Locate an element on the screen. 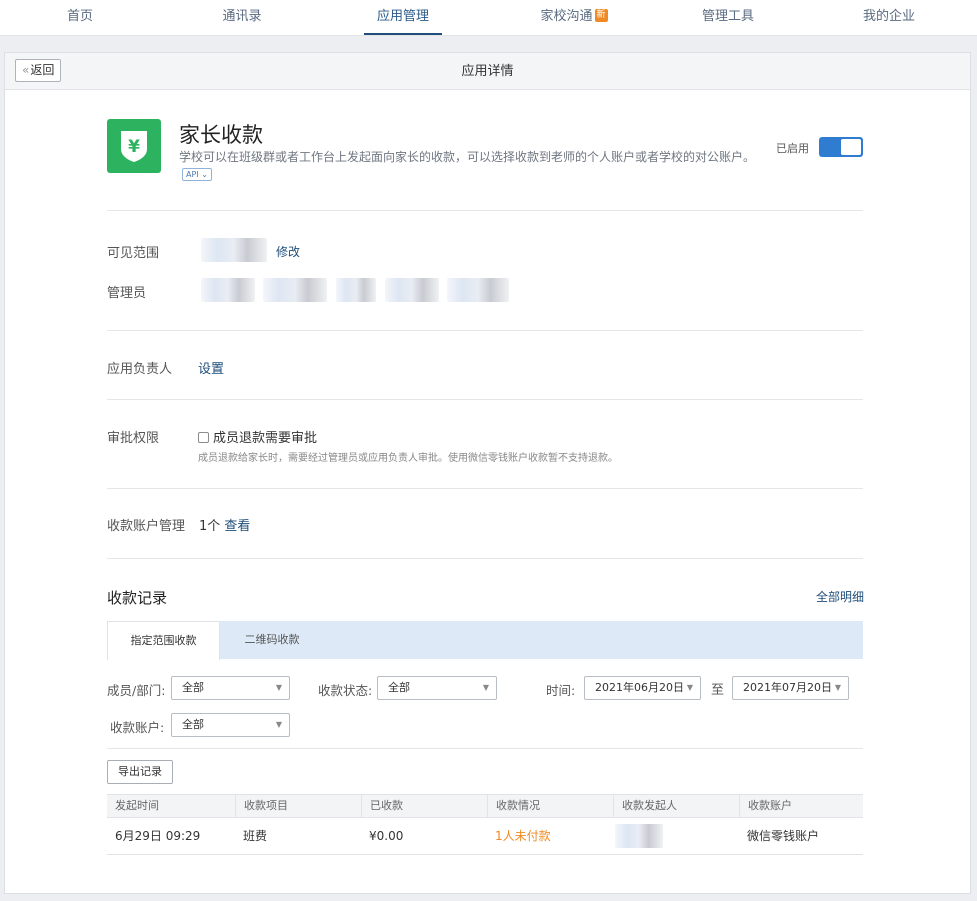 This screenshot has width=977, height=901. refund-approval-label: 成员退款需要审批 is located at coordinates (265, 436).